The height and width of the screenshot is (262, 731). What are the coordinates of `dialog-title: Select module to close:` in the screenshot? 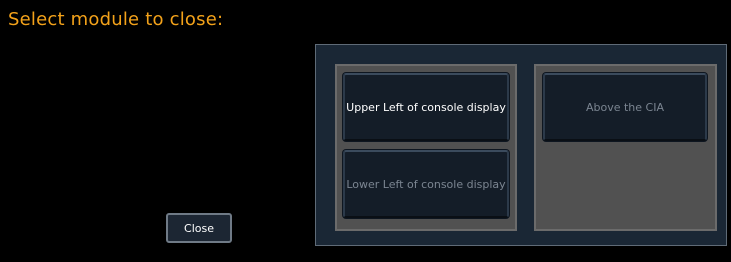 It's located at (116, 19).